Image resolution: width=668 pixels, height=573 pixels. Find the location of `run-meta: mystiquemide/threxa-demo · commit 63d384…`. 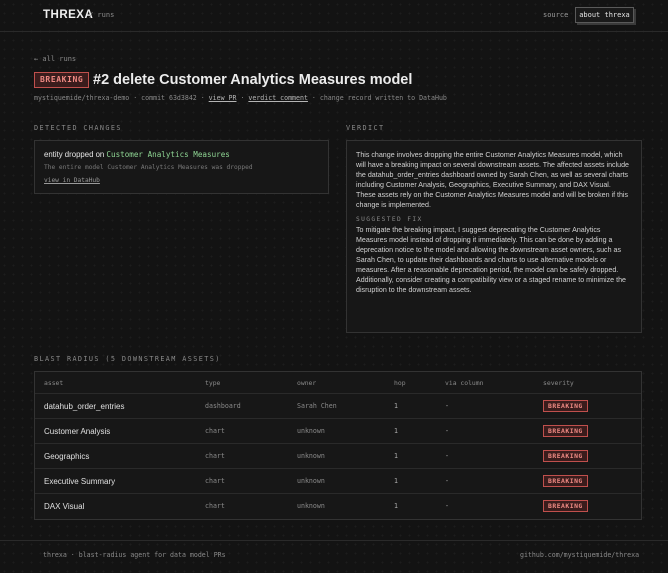

run-meta: mystiquemide/threxa-demo · commit 63d384… is located at coordinates (240, 98).